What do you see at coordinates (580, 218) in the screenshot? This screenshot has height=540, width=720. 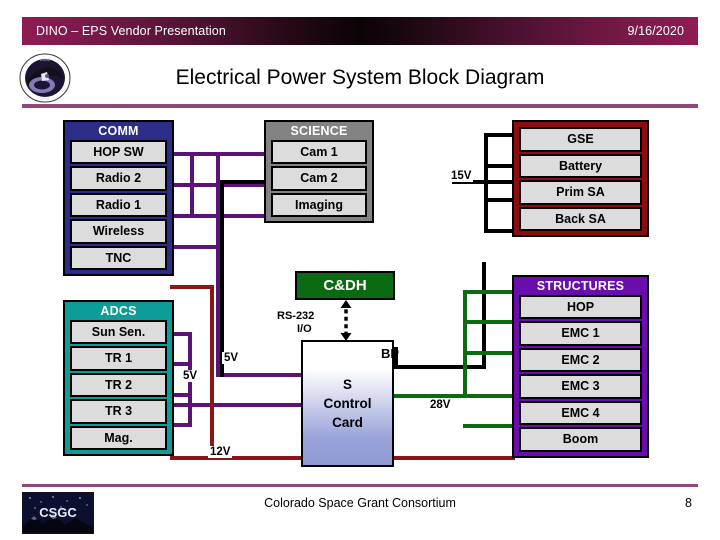 I see `block-back-sa: Back SA` at bounding box center [580, 218].